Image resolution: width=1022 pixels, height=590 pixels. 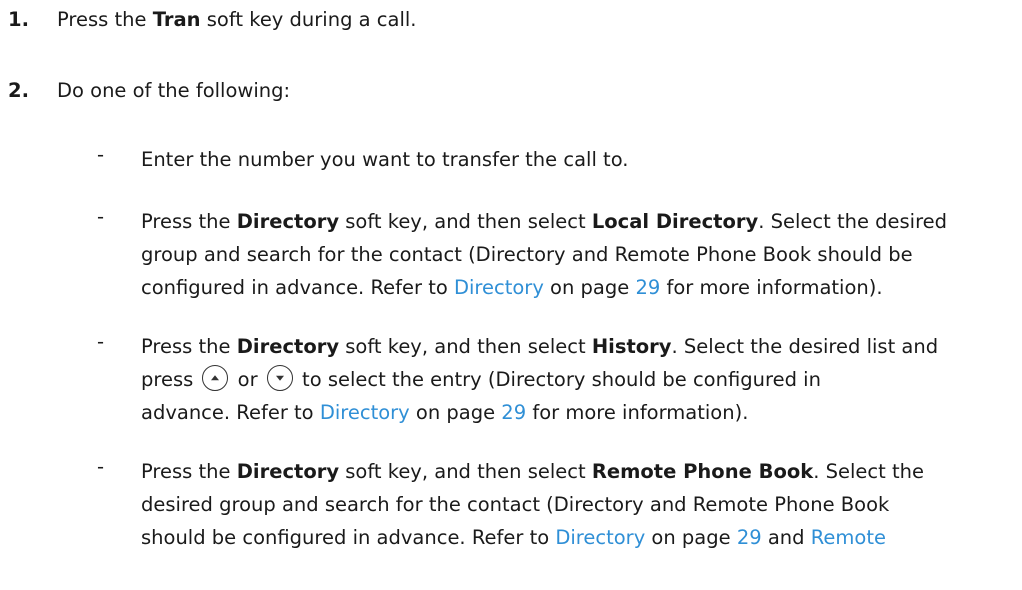 I want to click on step-text: Press the Tran soft key during a call., so click(x=237, y=19).